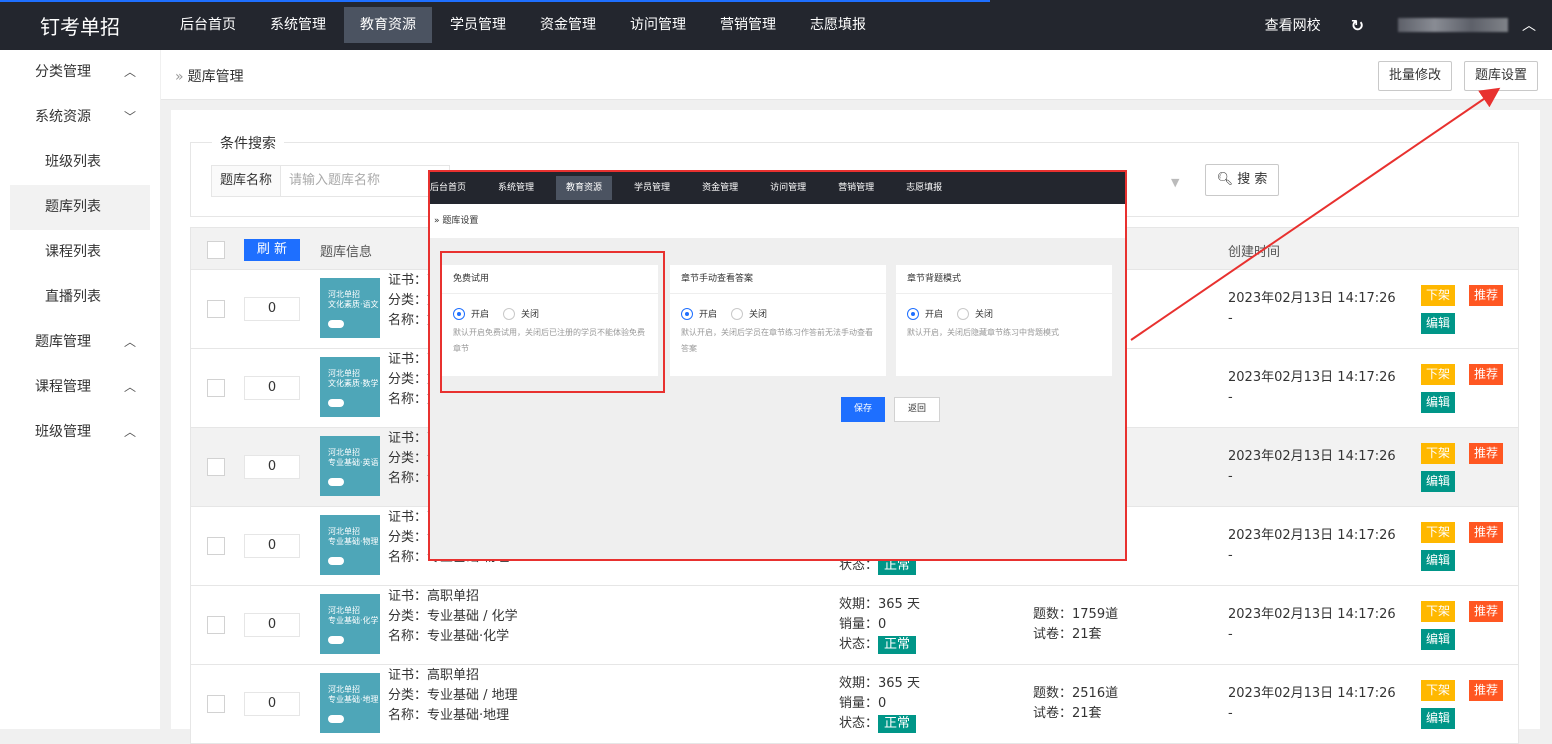  What do you see at coordinates (80, 342) in the screenshot?
I see `sidebar-item-bank-management: 题库管理 ︿` at bounding box center [80, 342].